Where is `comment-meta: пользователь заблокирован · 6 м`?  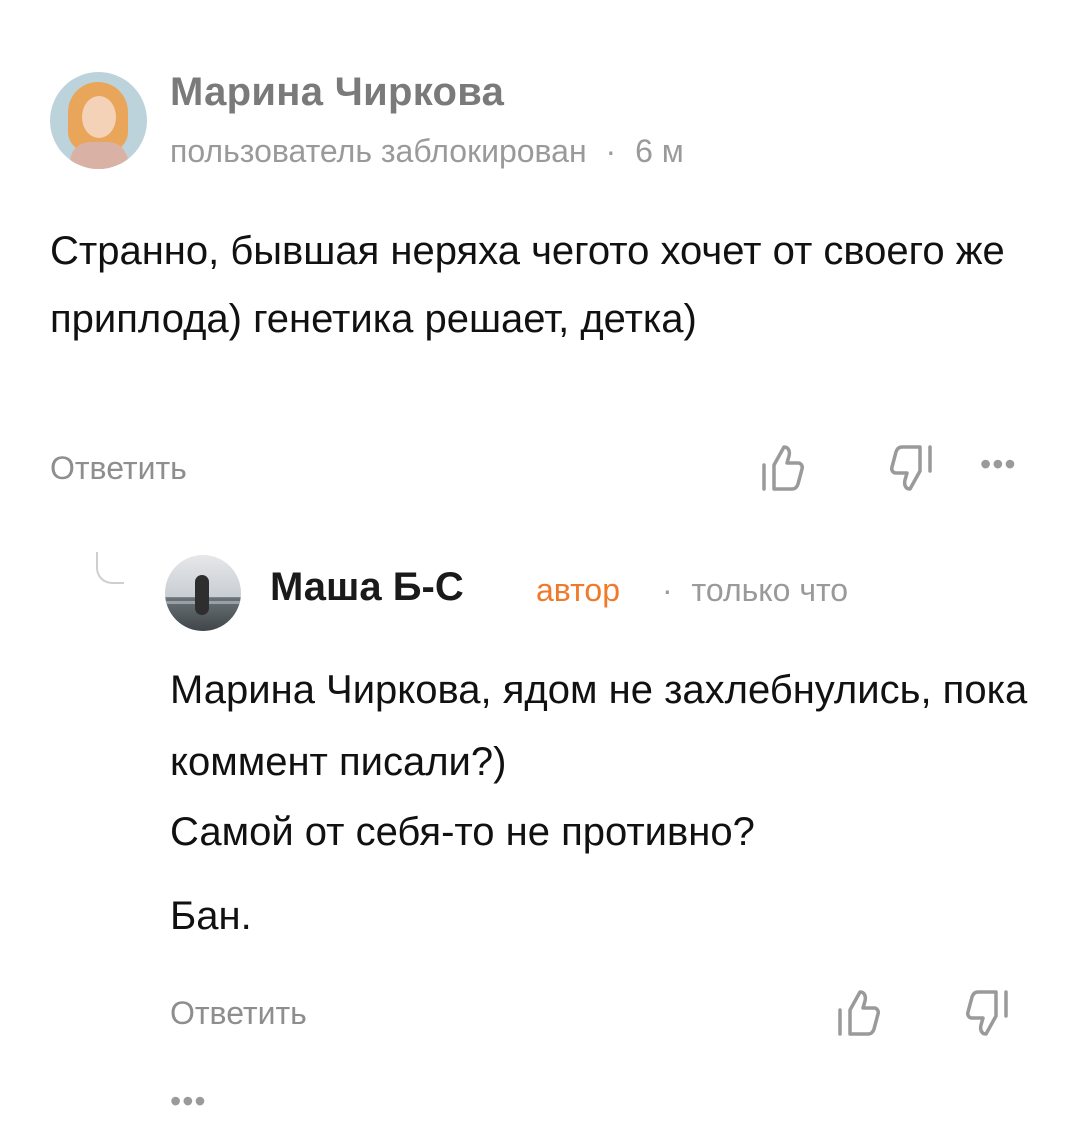
comment-meta: пользователь заблокирован · 6 м is located at coordinates (427, 151).